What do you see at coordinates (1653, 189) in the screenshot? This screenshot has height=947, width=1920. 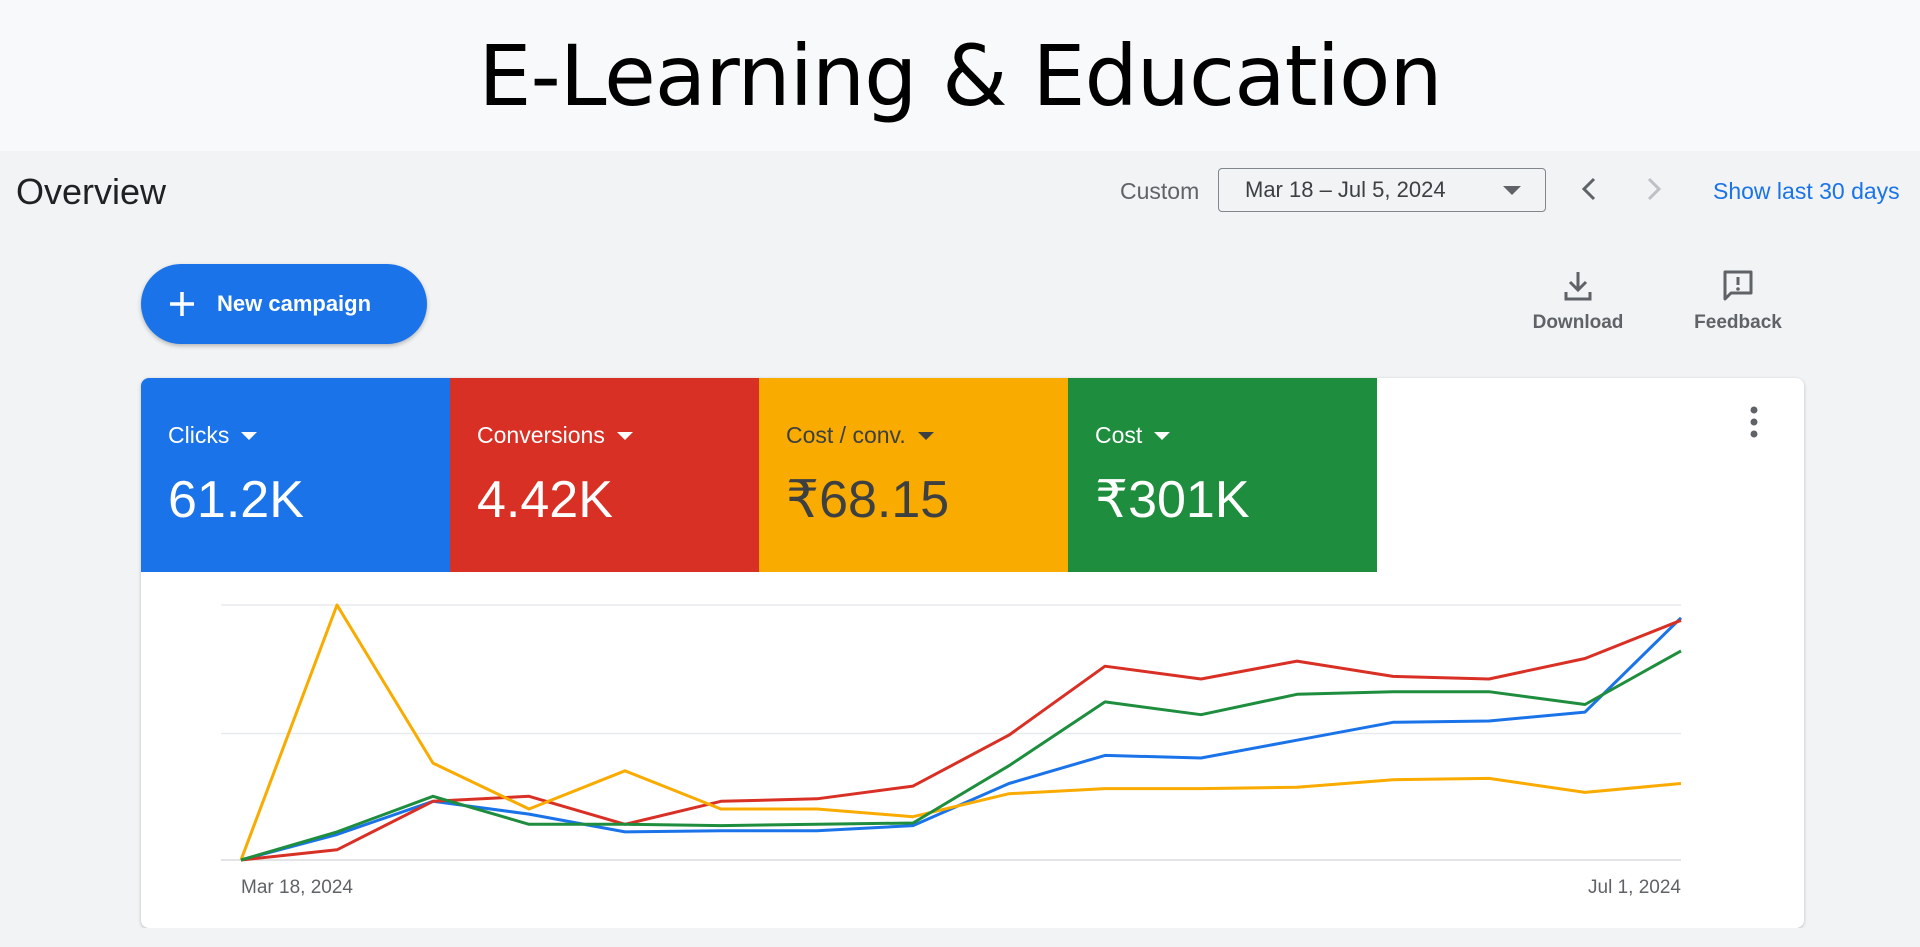 I see `chevron-right-icon` at bounding box center [1653, 189].